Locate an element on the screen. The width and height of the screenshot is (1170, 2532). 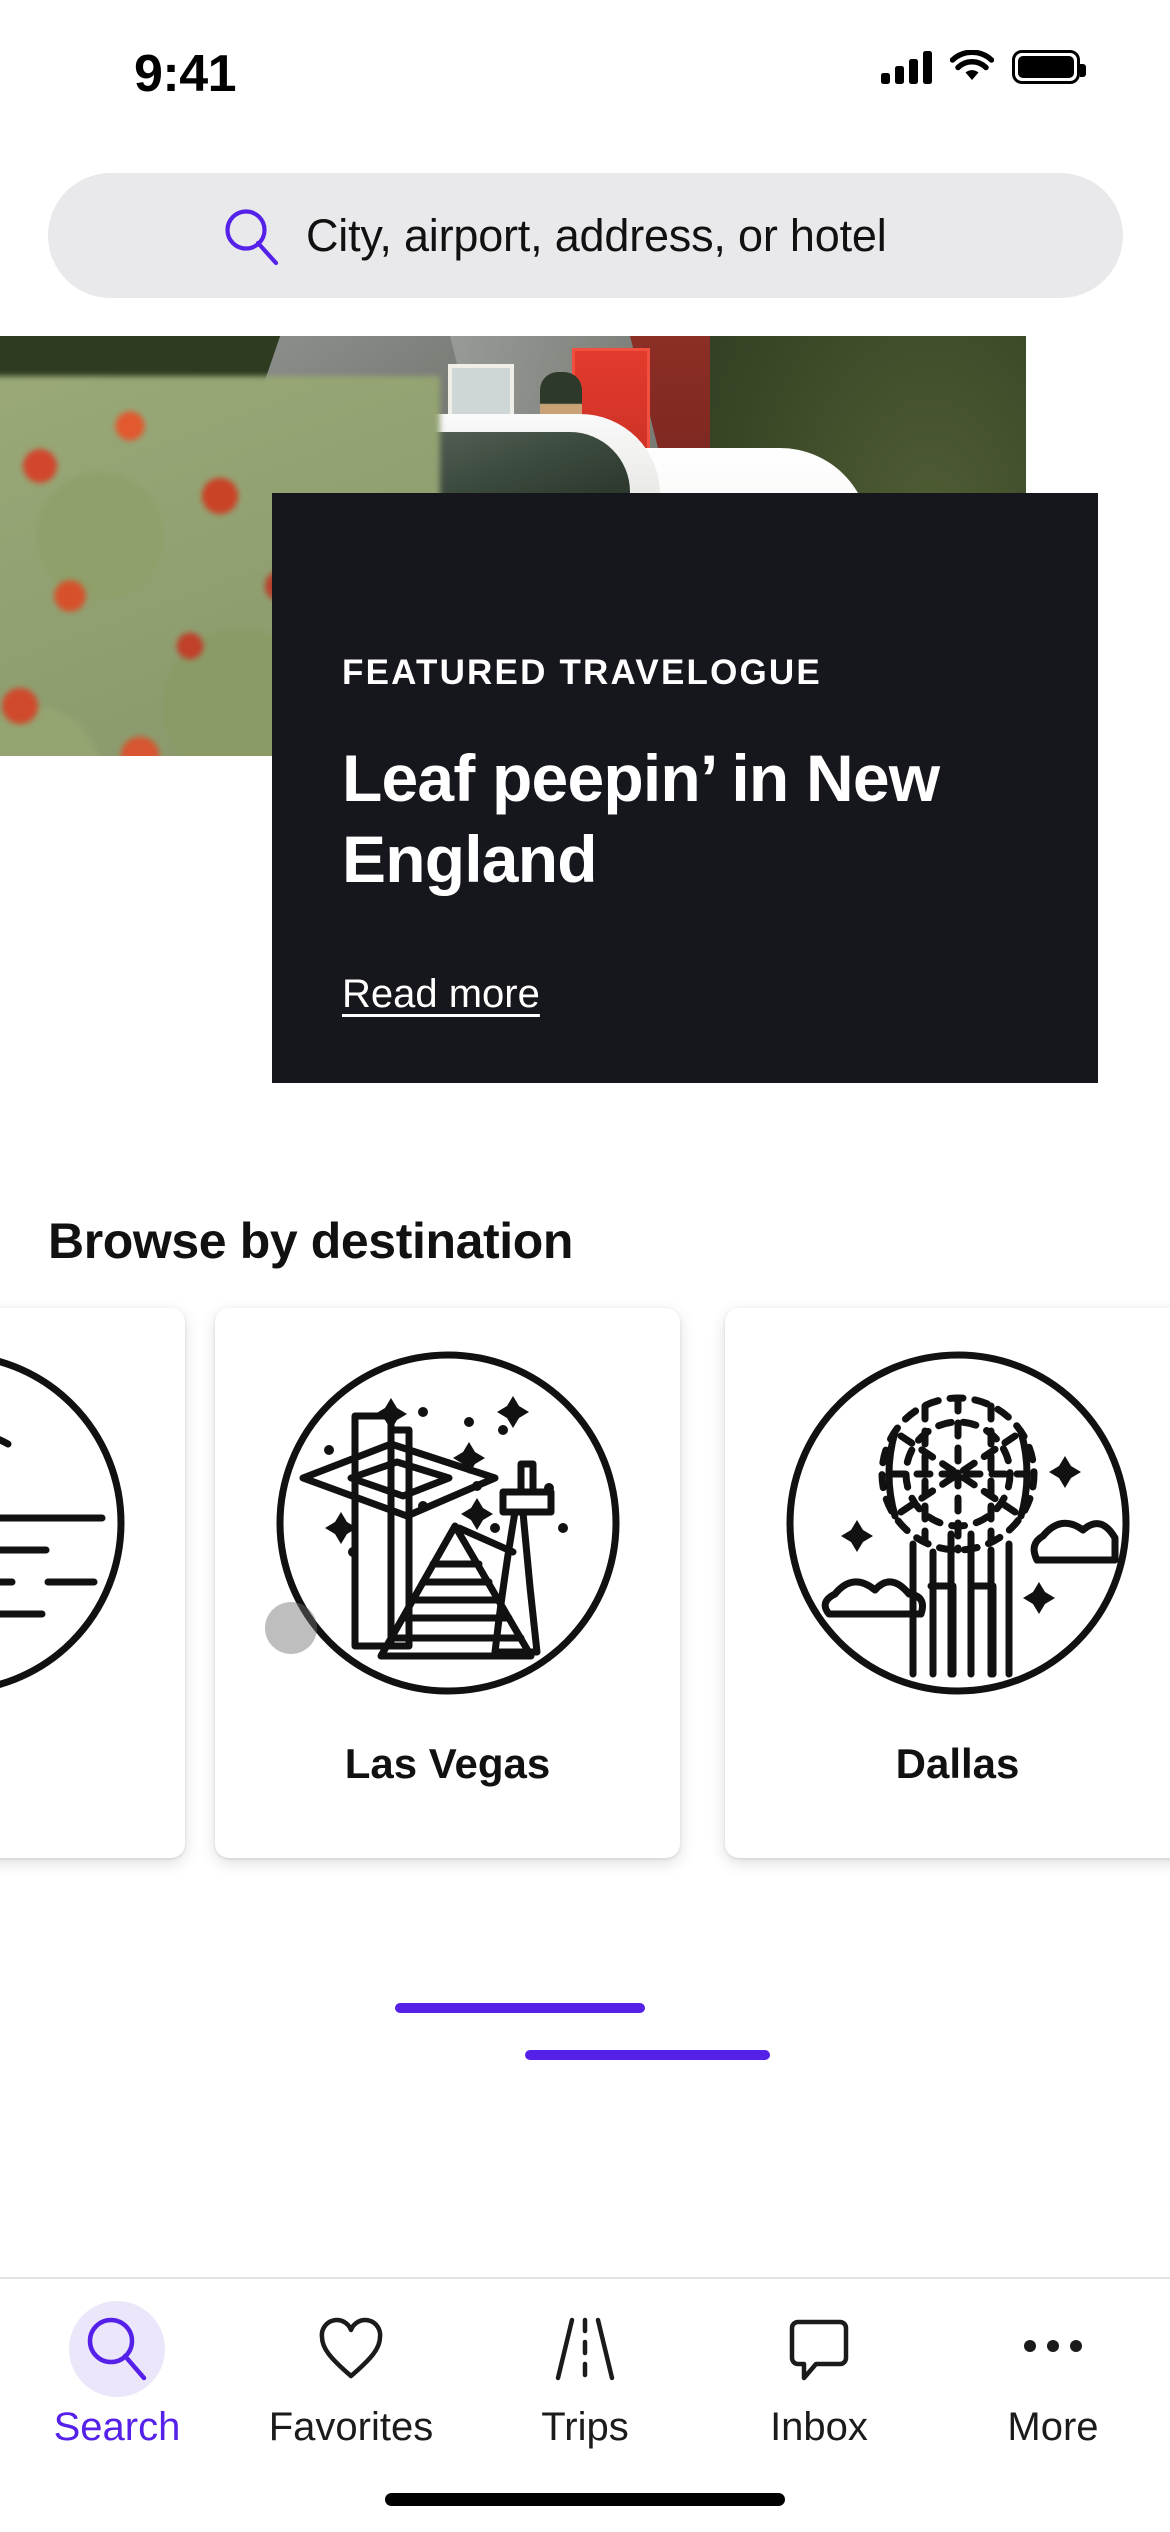
dallas-reunion-tower-icon is located at coordinates (957, 1523).